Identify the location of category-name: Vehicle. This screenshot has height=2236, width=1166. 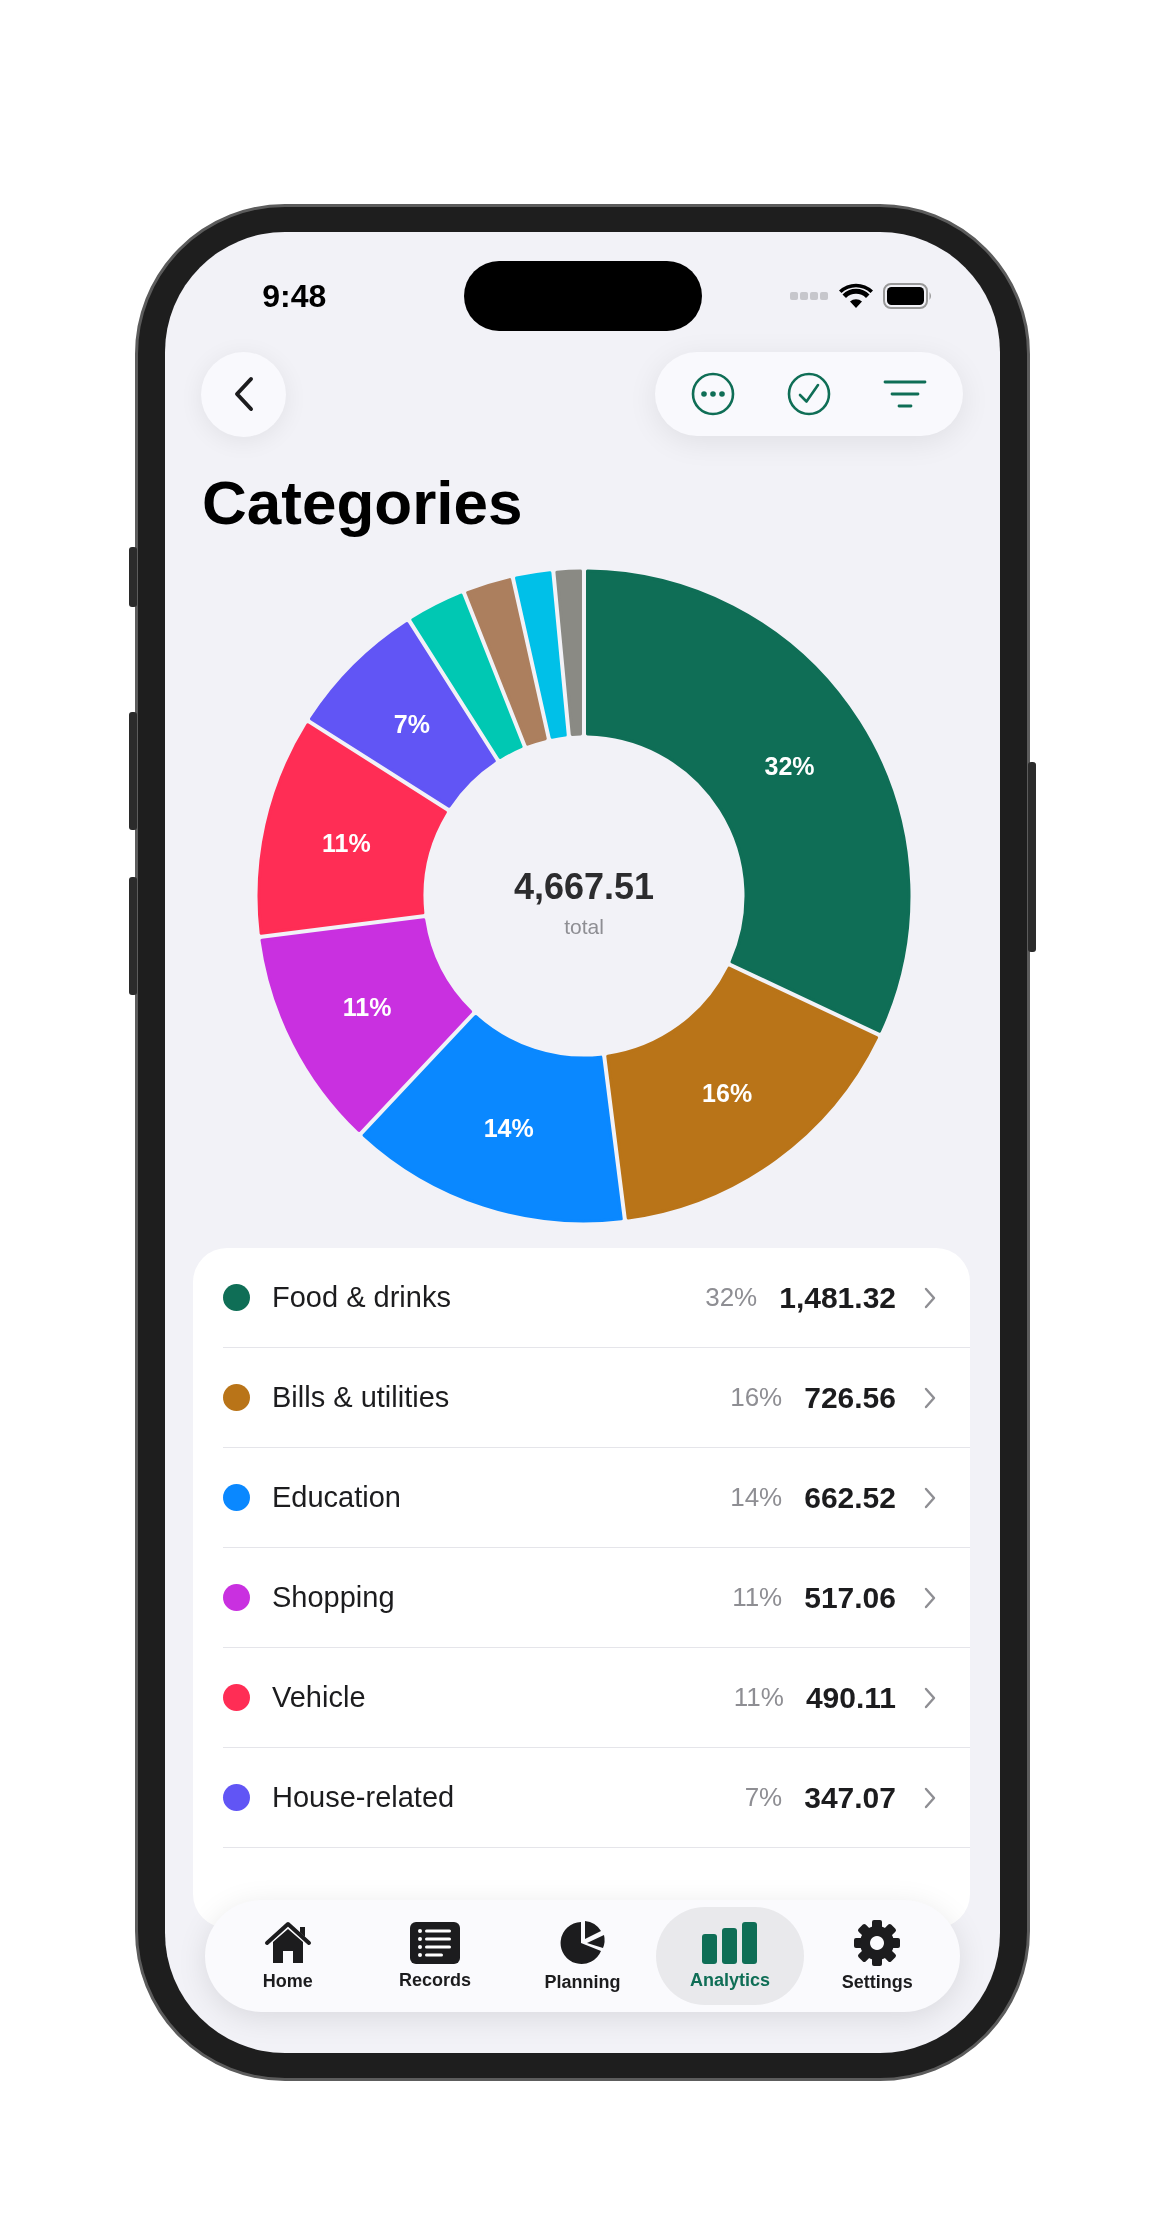
(319, 1697).